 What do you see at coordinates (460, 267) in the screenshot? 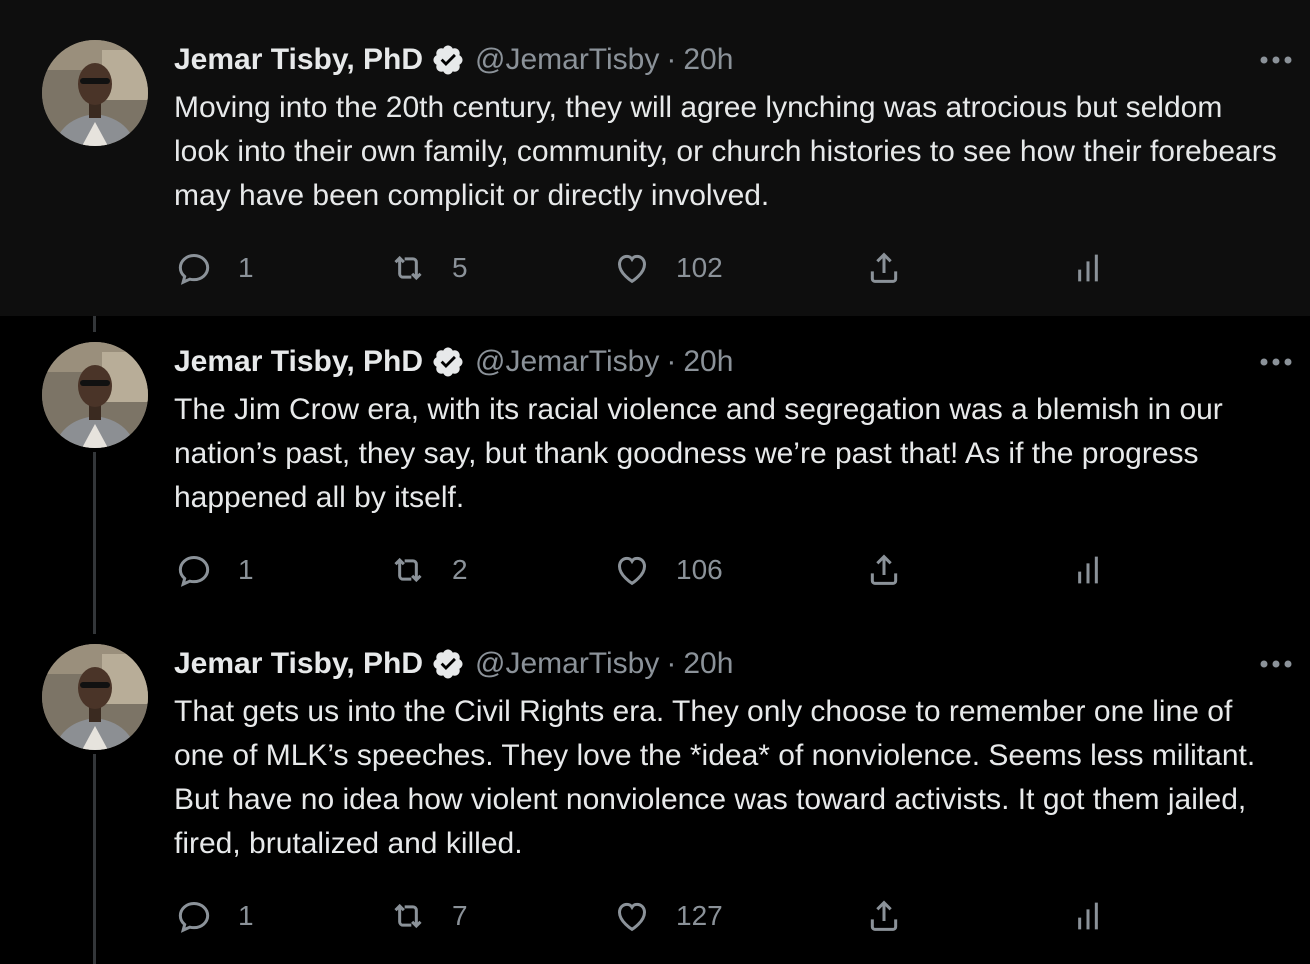
I see `retweet-count: 5` at bounding box center [460, 267].